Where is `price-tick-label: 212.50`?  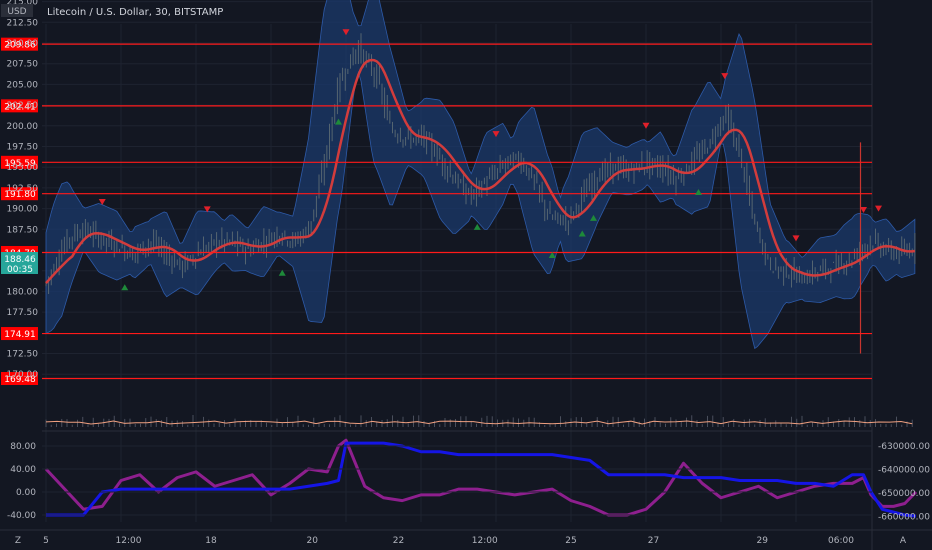 price-tick-label: 212.50 is located at coordinates (23, 23).